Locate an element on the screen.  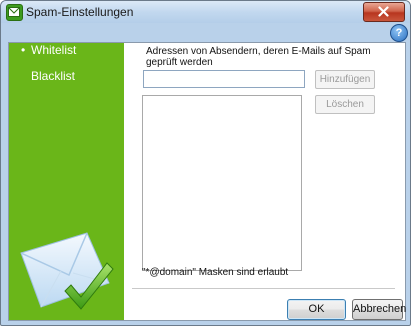
divider is located at coordinates (263, 288).